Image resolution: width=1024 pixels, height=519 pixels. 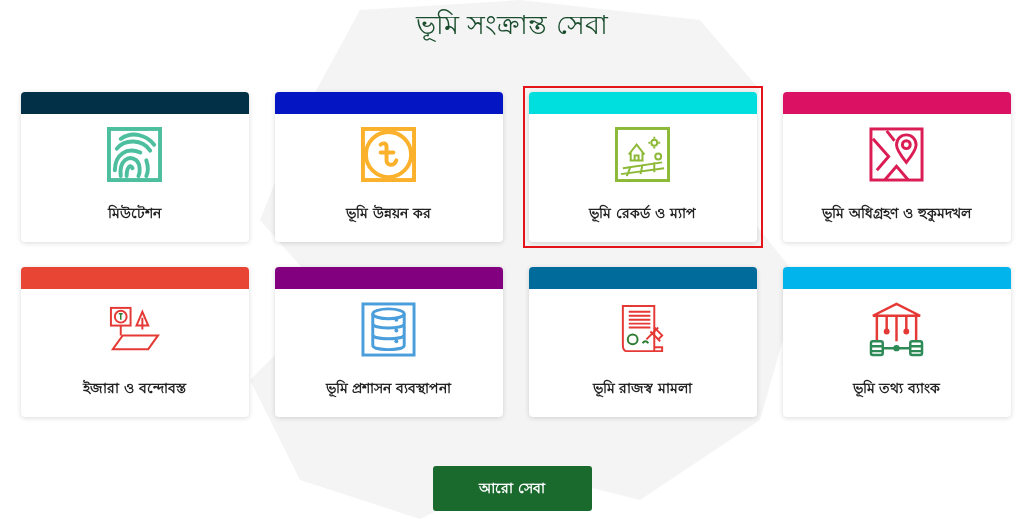 I want to click on service-card: ভূমি তথ্য ব্যাংক, so click(x=896, y=342).